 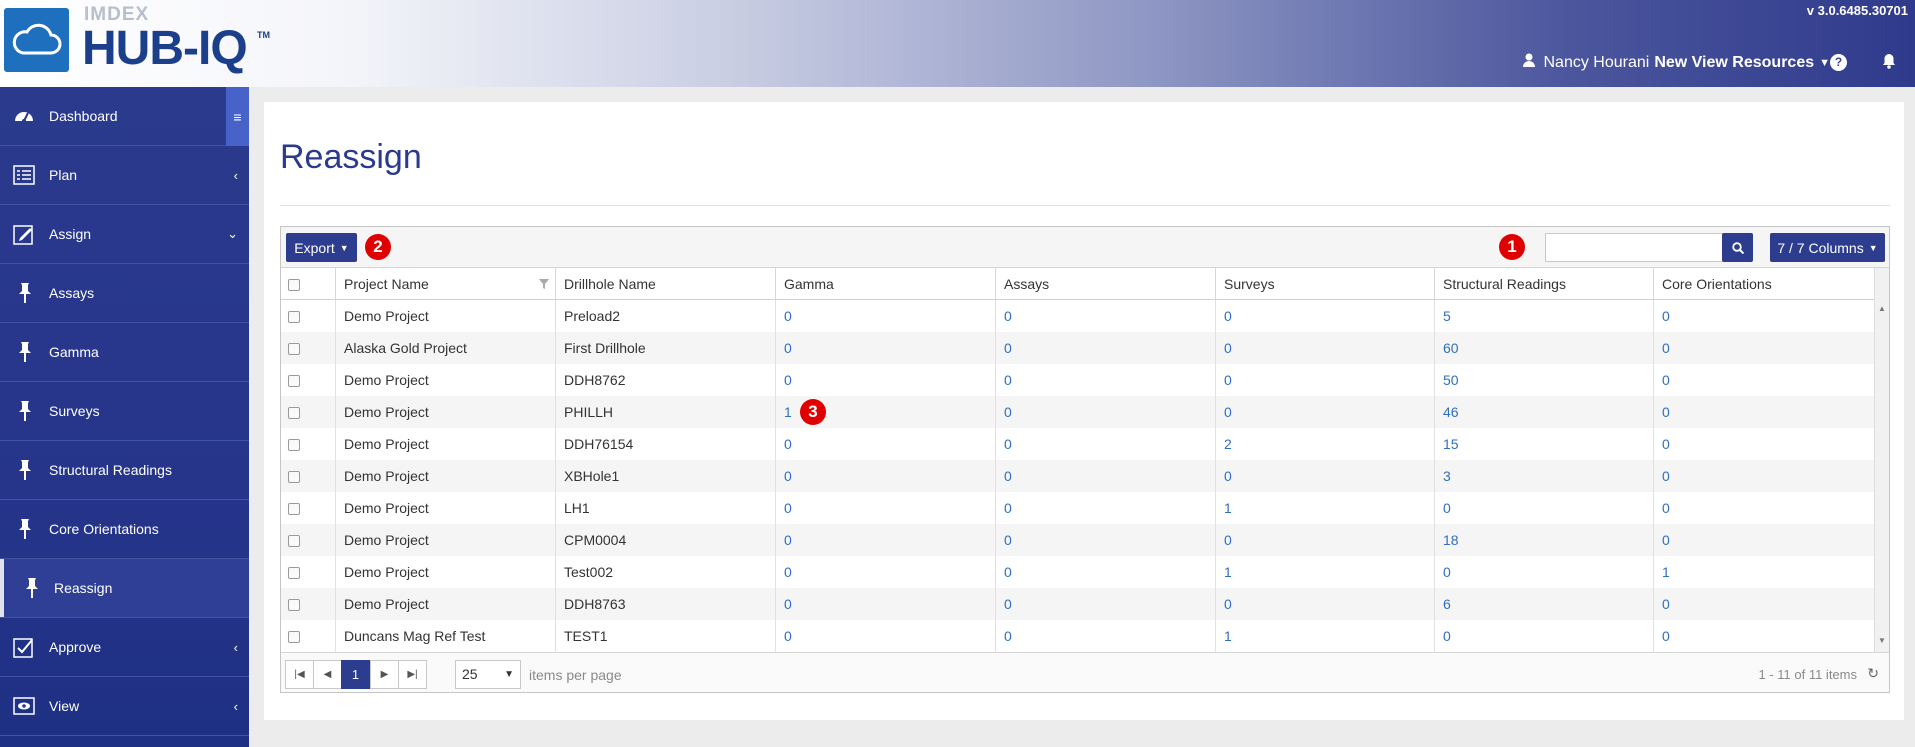 What do you see at coordinates (886, 412) in the screenshot?
I see `cell-gamma: 13` at bounding box center [886, 412].